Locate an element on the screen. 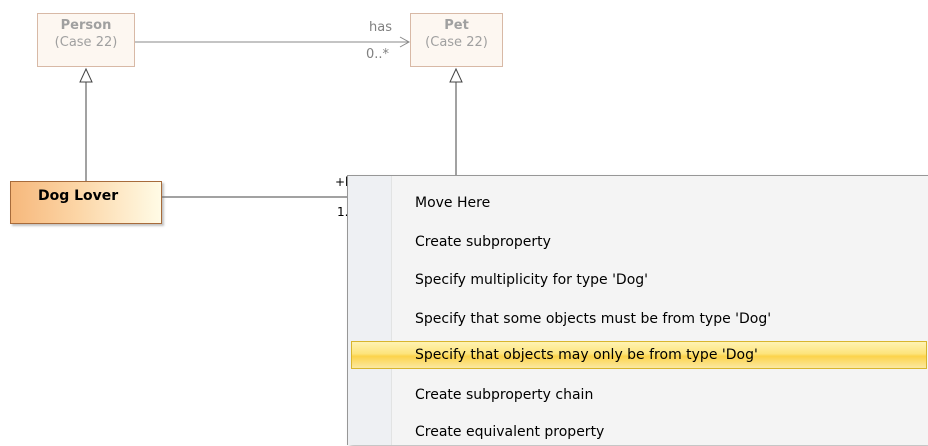  menu-item-create-subproperty: Create subproperty is located at coordinates (639, 242).